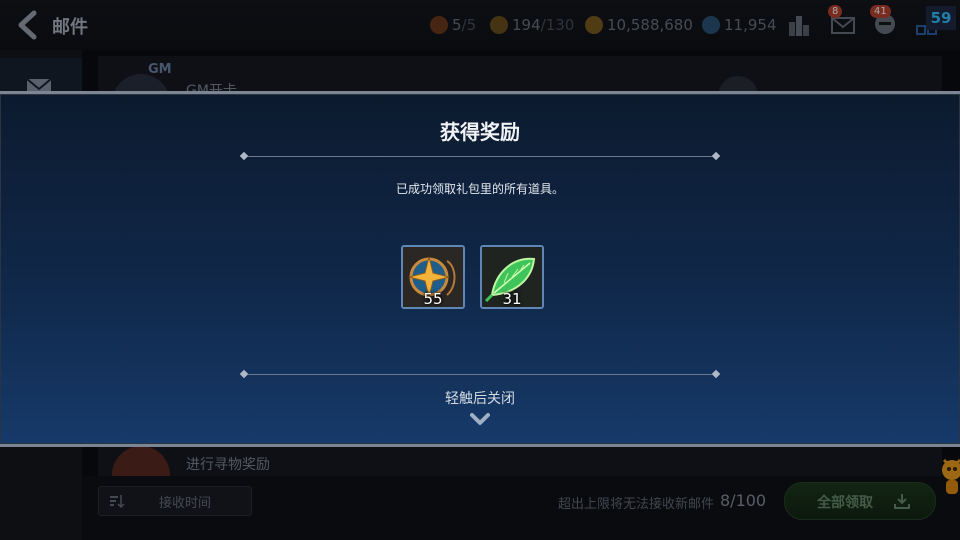 The height and width of the screenshot is (540, 960). I want to click on item-quantity: 31, so click(512, 299).